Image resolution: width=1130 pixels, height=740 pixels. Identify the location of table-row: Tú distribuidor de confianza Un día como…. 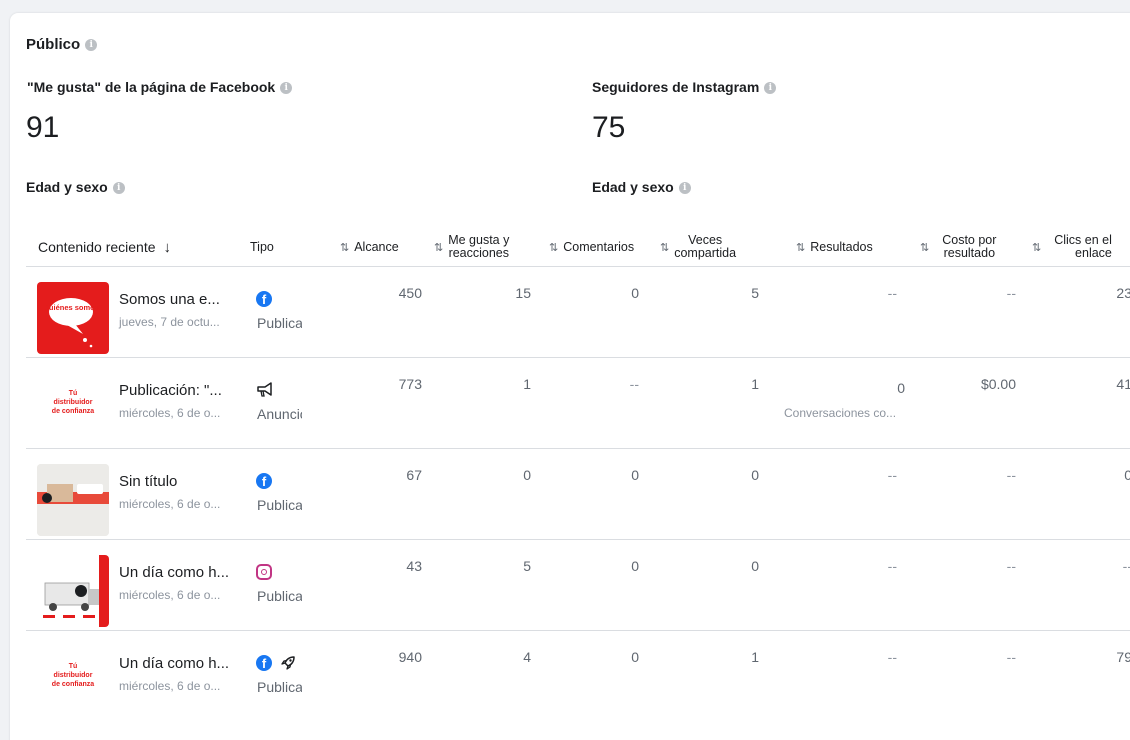
(578, 676).